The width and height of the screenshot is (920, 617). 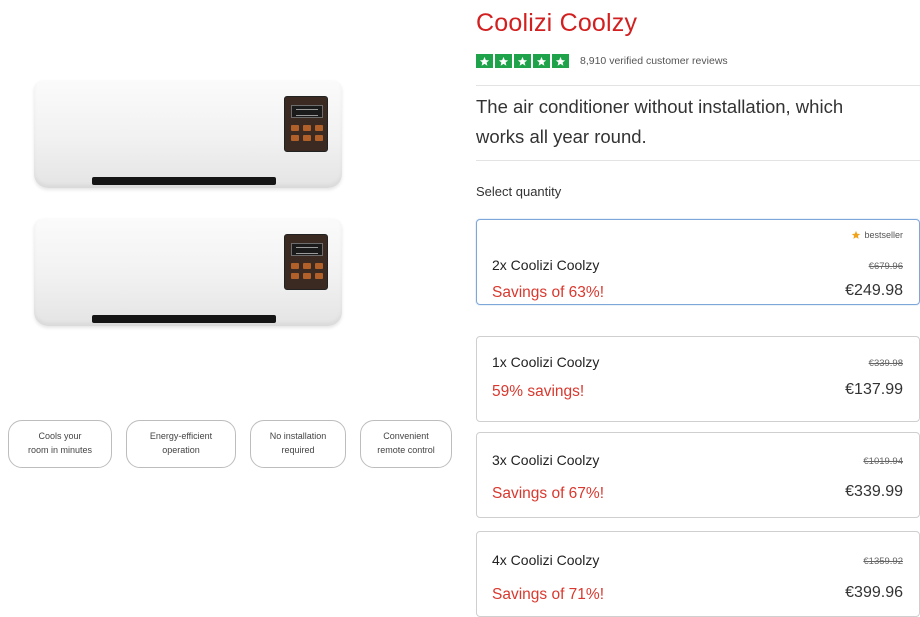 What do you see at coordinates (546, 560) in the screenshot?
I see `option-name: 4x Coolizi Coolzy` at bounding box center [546, 560].